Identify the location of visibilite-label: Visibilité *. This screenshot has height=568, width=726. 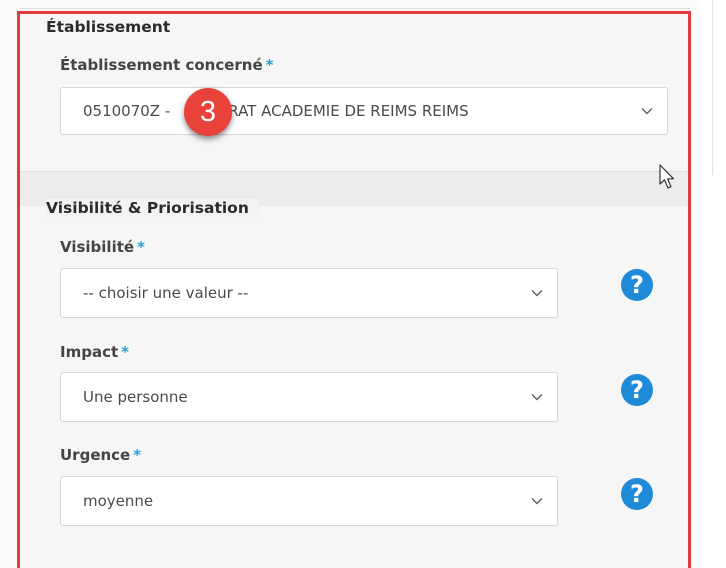
(102, 247).